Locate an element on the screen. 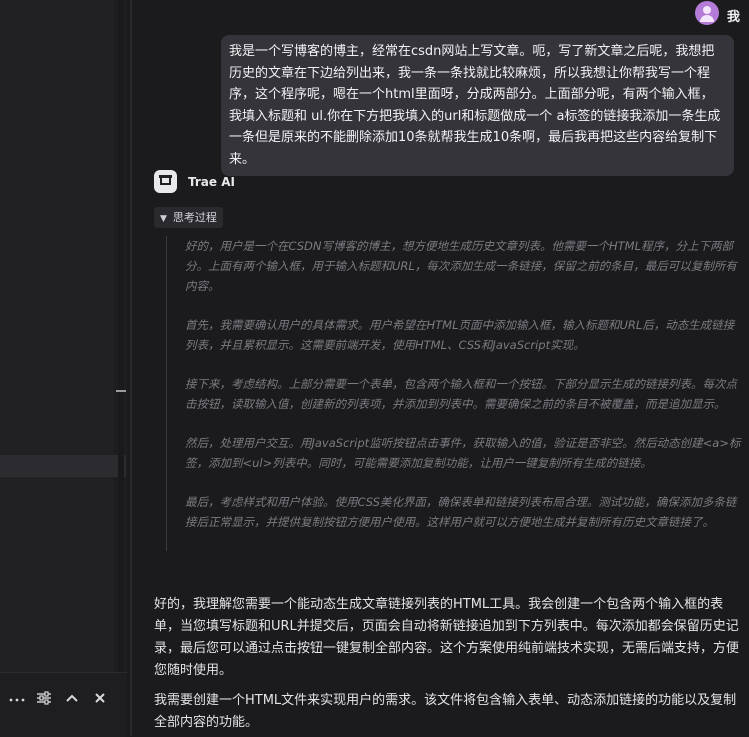 This screenshot has height=737, width=749. divider is located at coordinates (63, 476).